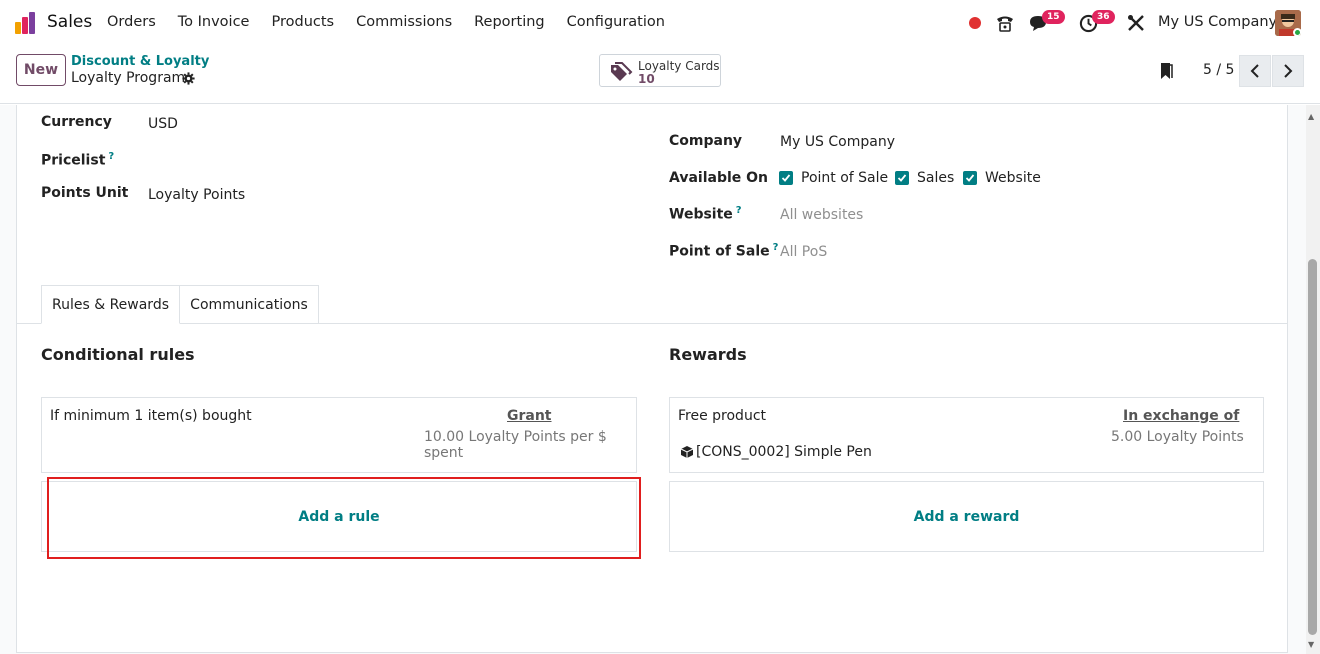  What do you see at coordinates (529, 416) in the screenshot?
I see `rule-grant-label: Grant` at bounding box center [529, 416].